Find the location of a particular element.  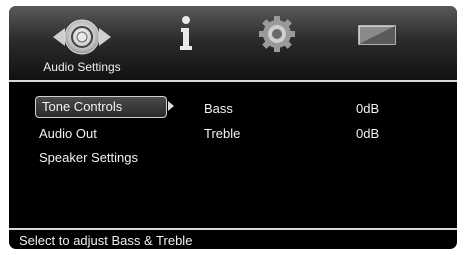

gear-icon is located at coordinates (277, 34).